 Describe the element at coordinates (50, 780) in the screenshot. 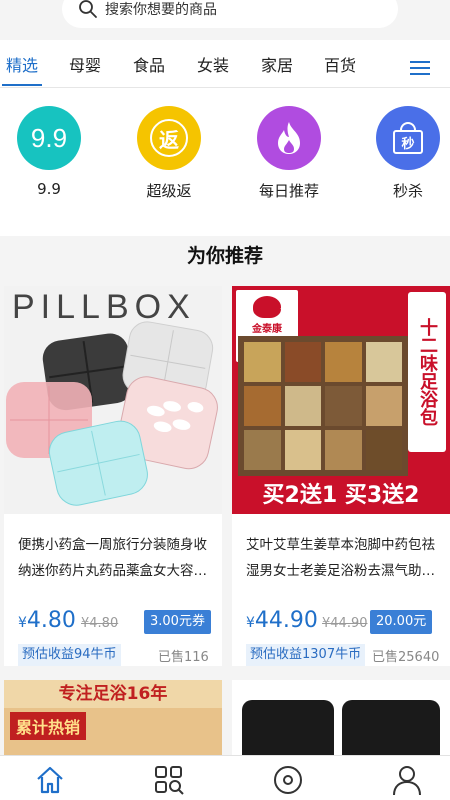

I see `home-icon` at that location.